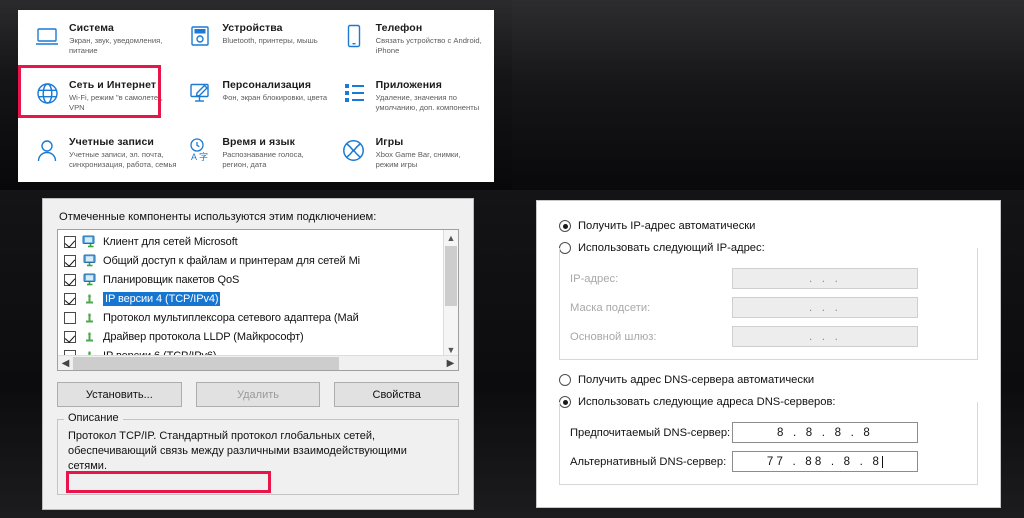 This screenshot has width=1024, height=518. What do you see at coordinates (171, 279) in the screenshot?
I see `component-label: Планировщик пакетов QoS` at bounding box center [171, 279].